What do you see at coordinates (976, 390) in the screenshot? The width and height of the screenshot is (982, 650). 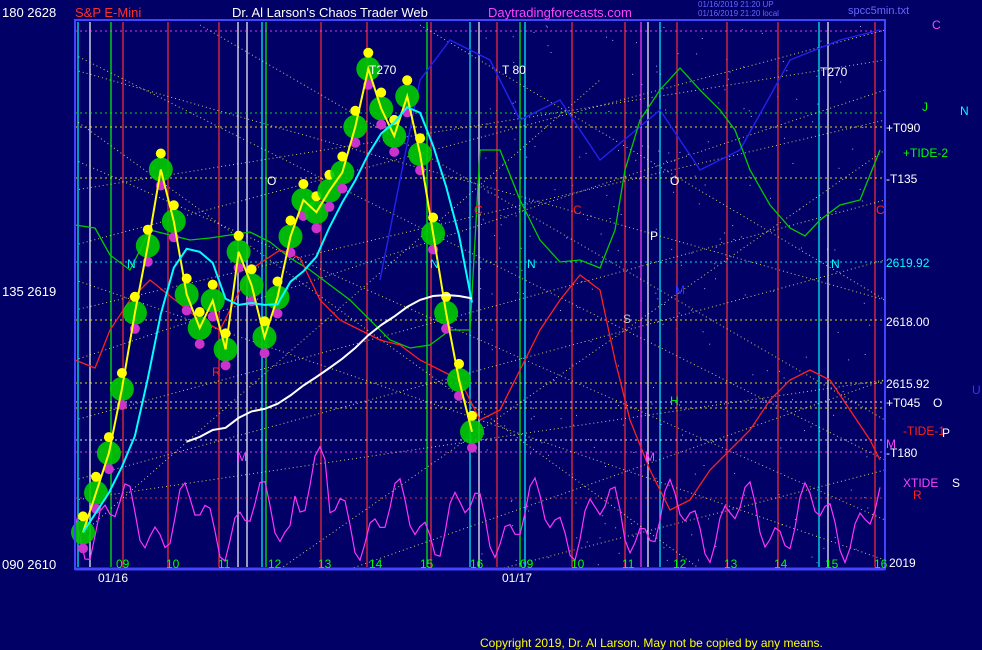 I see `right-u: U` at bounding box center [976, 390].